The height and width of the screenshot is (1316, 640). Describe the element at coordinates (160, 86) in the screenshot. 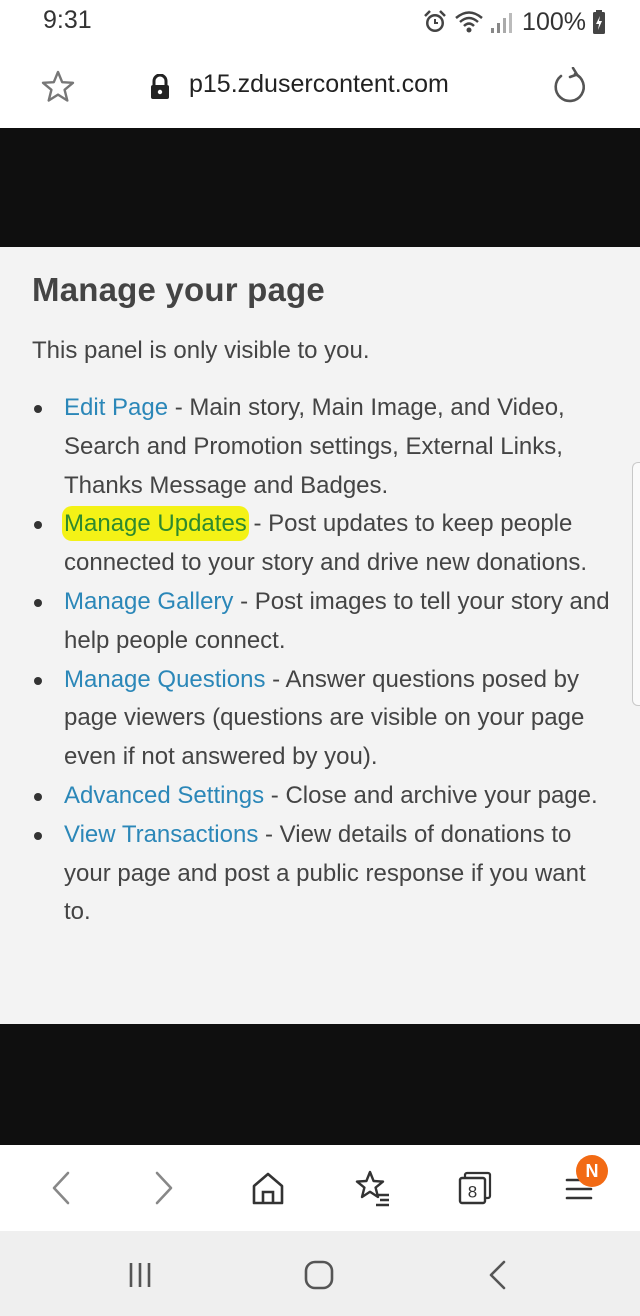

I see `lock-icon` at that location.